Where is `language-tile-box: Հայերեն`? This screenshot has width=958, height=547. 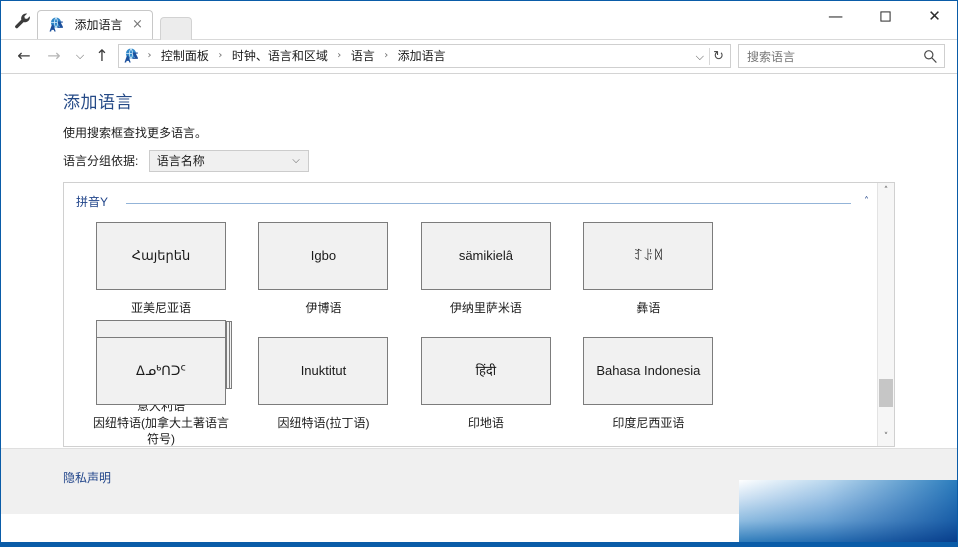
language-tile-box: Հայերեն is located at coordinates (161, 256).